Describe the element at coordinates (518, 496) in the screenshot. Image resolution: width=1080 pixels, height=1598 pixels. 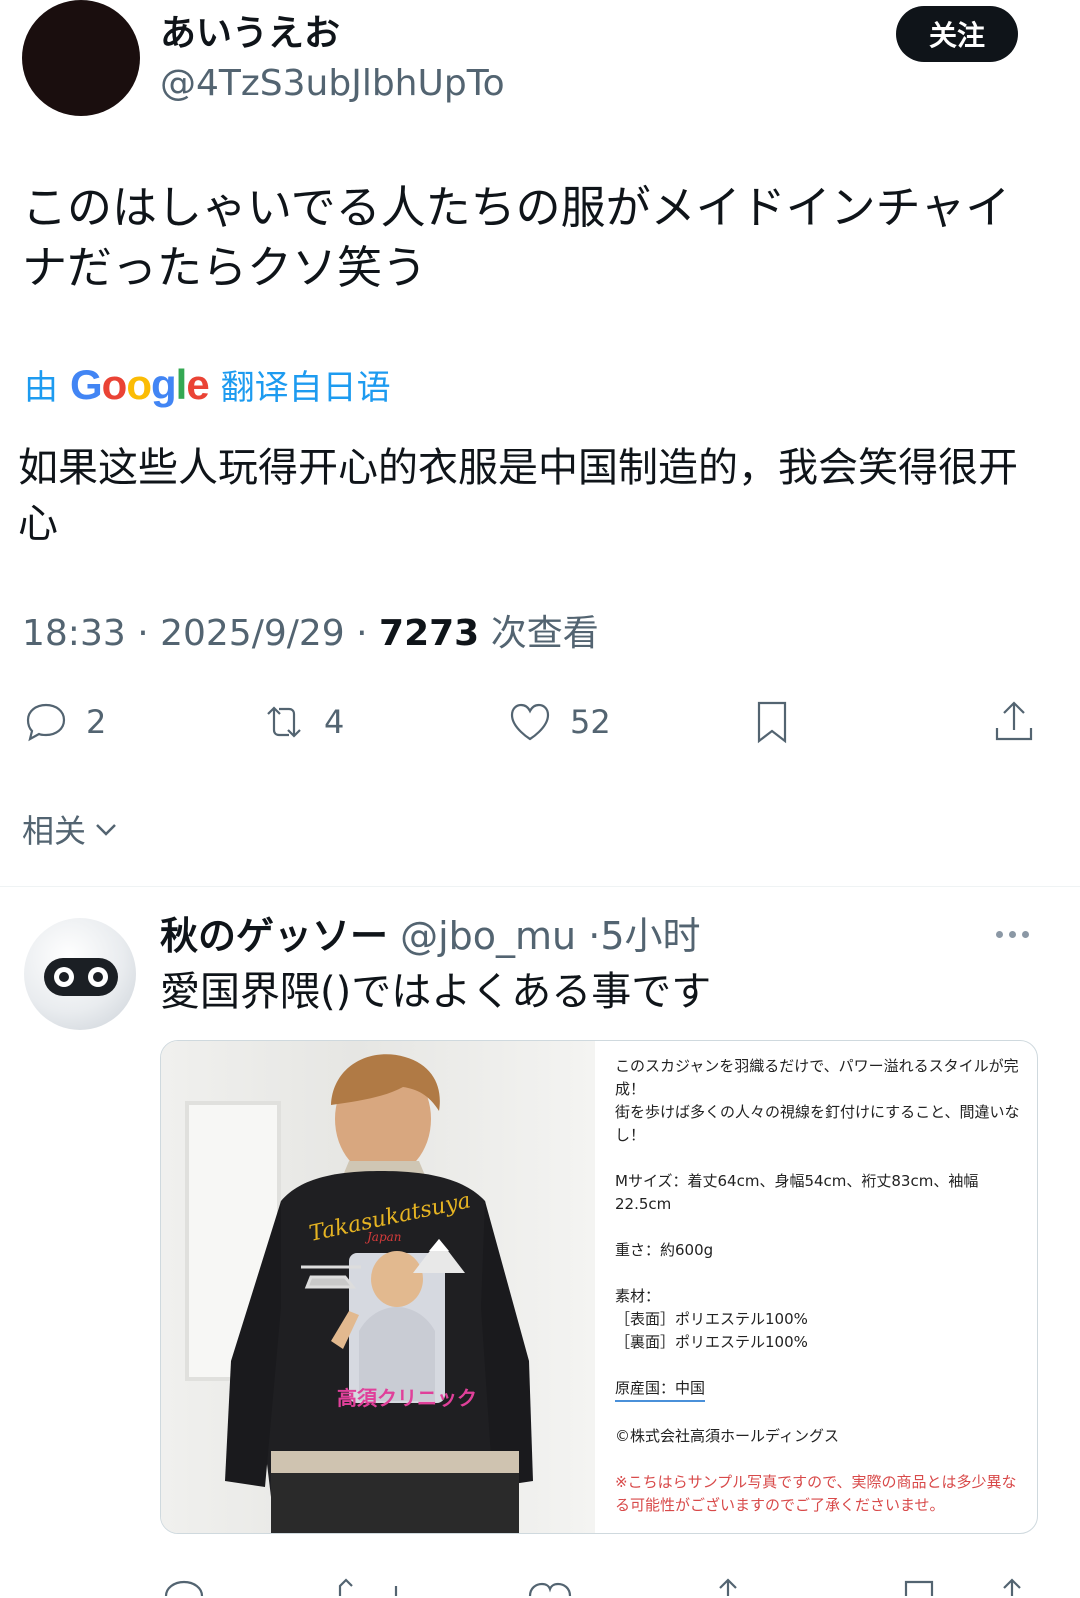
I see `translated-text: 如果这些人玩得开心的衣服是中国制造的，我会笑得很开心` at that location.